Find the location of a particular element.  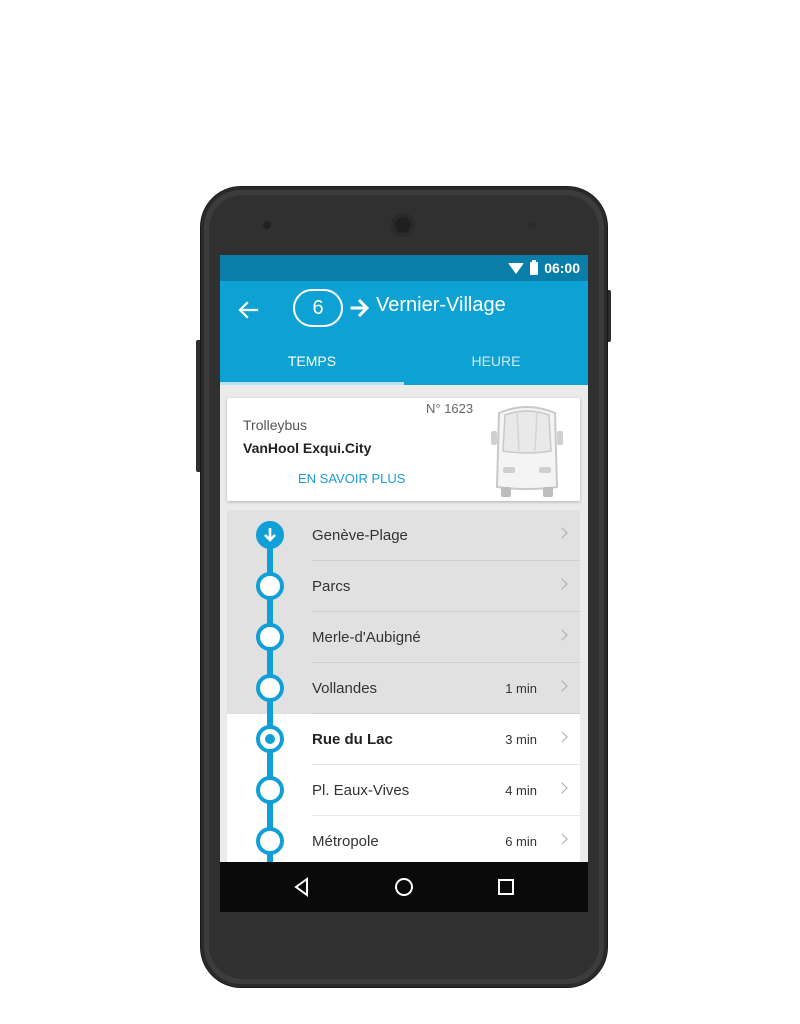

stop-name: Métropole is located at coordinates (345, 841).